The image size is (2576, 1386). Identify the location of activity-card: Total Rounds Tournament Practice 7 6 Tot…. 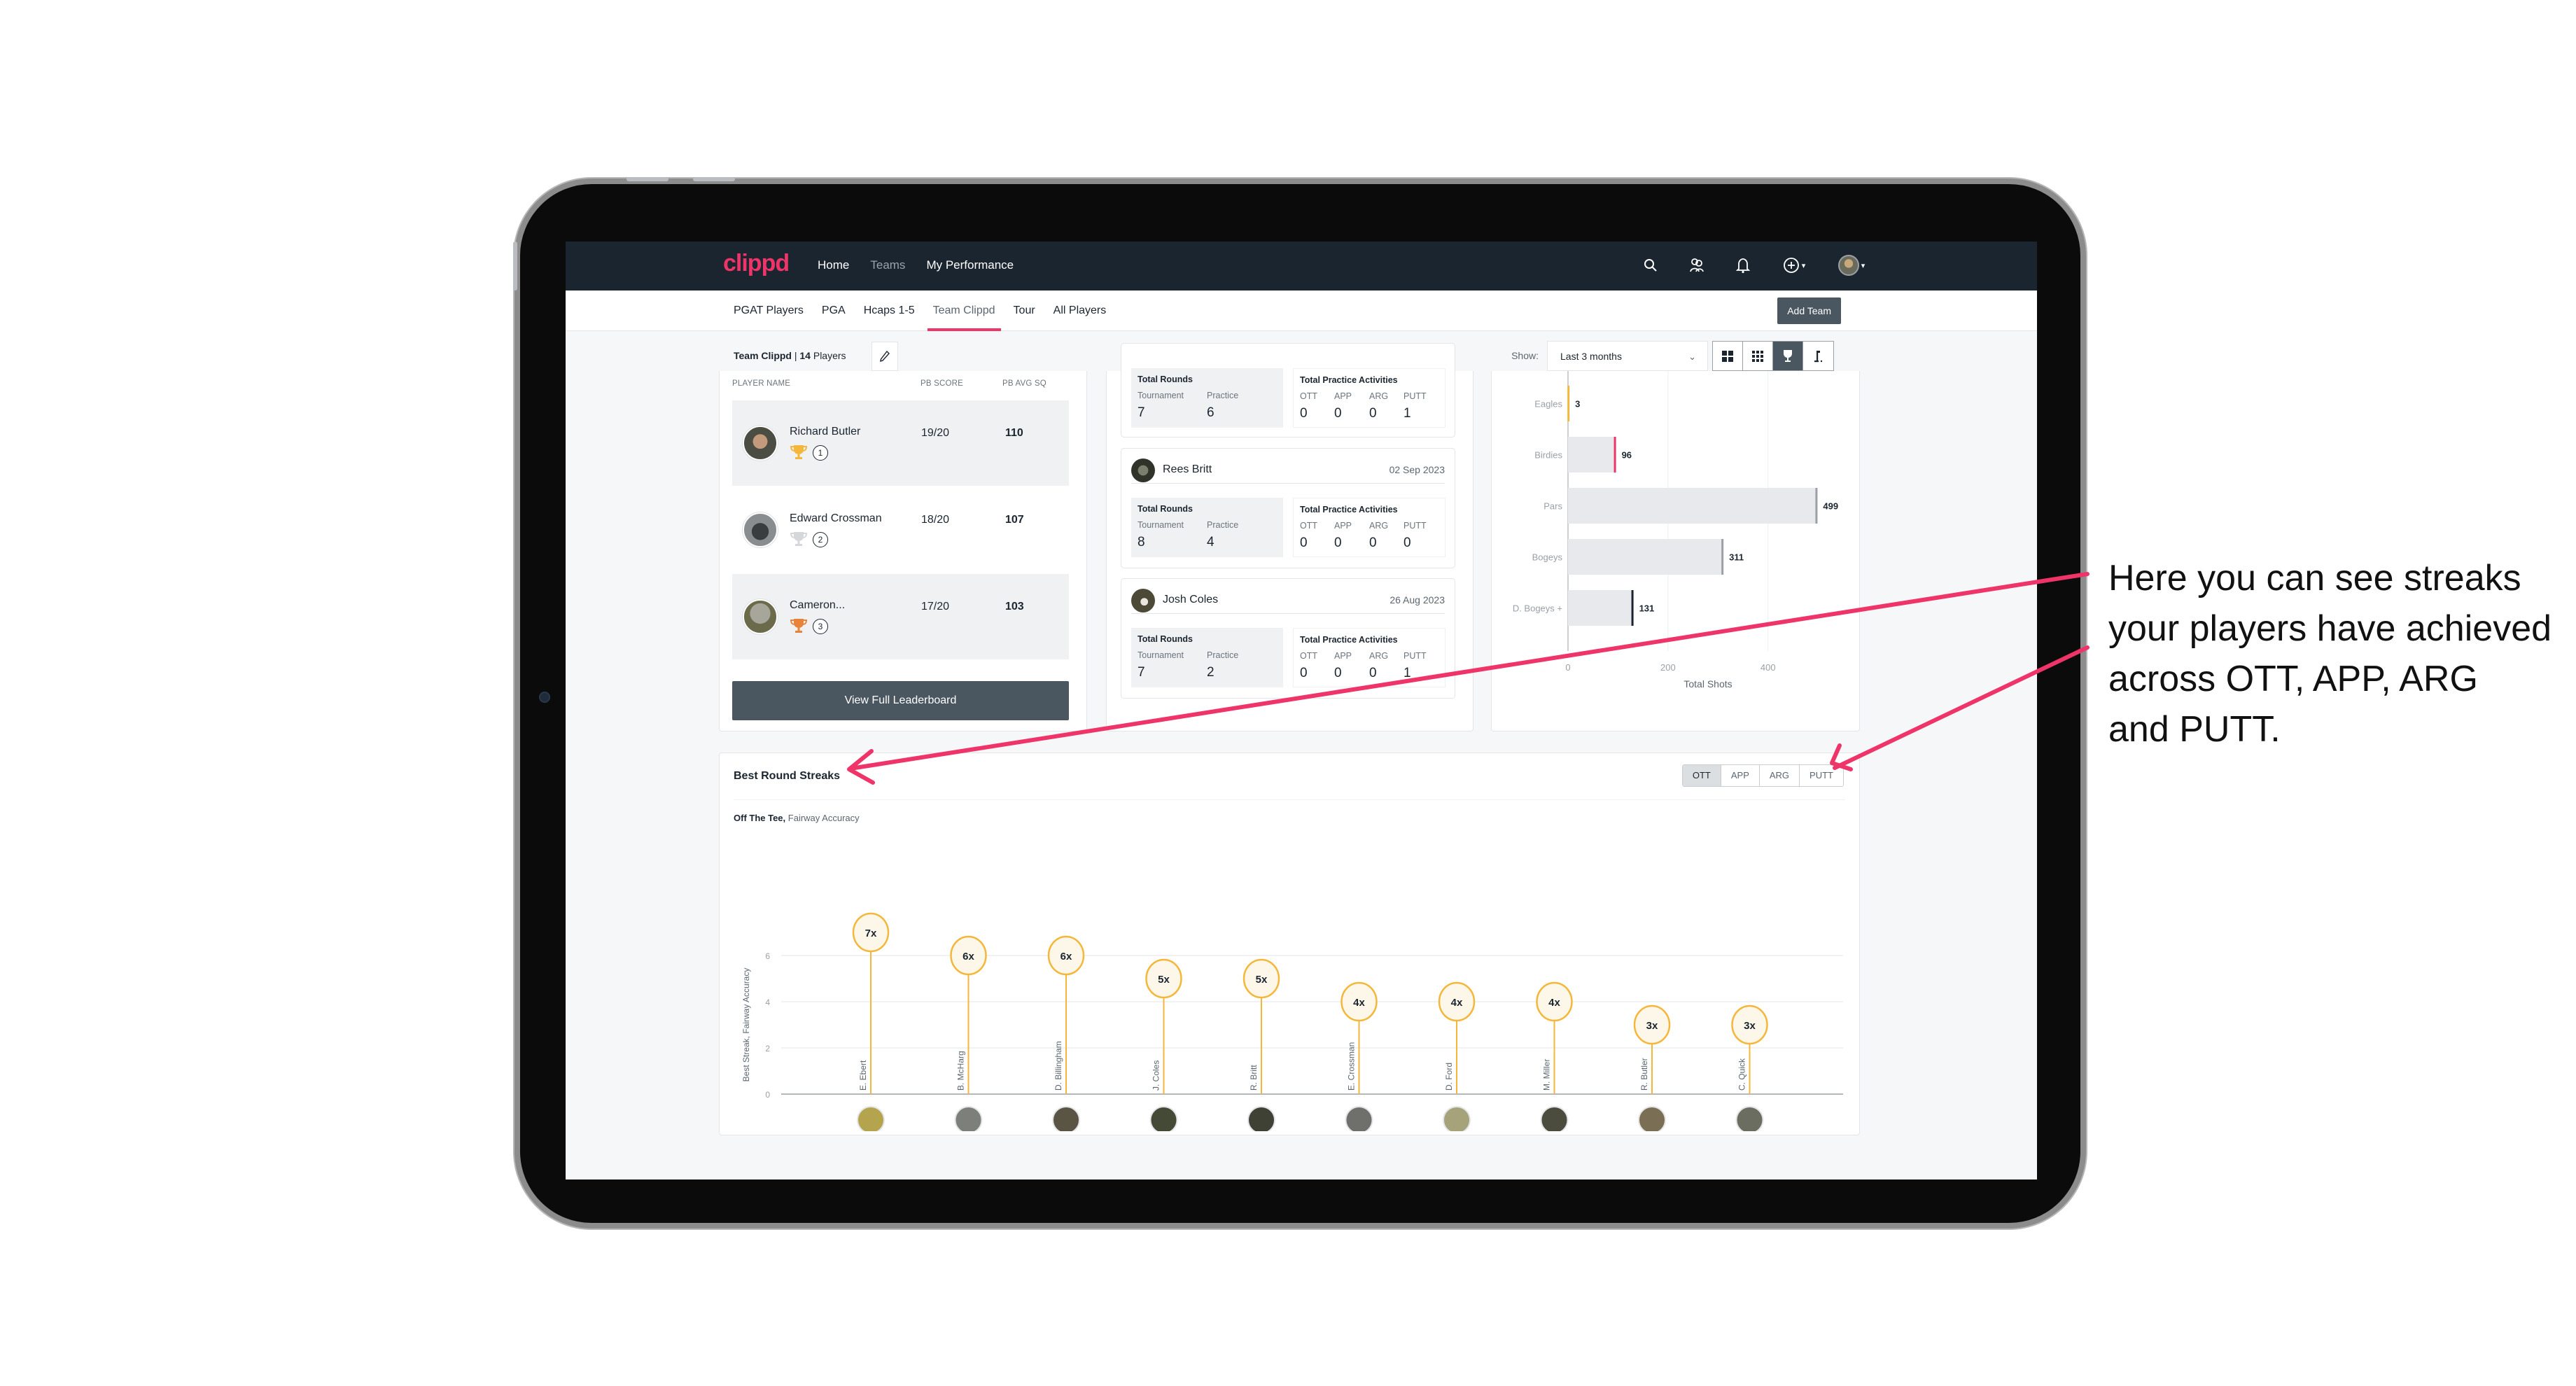
(1288, 390).